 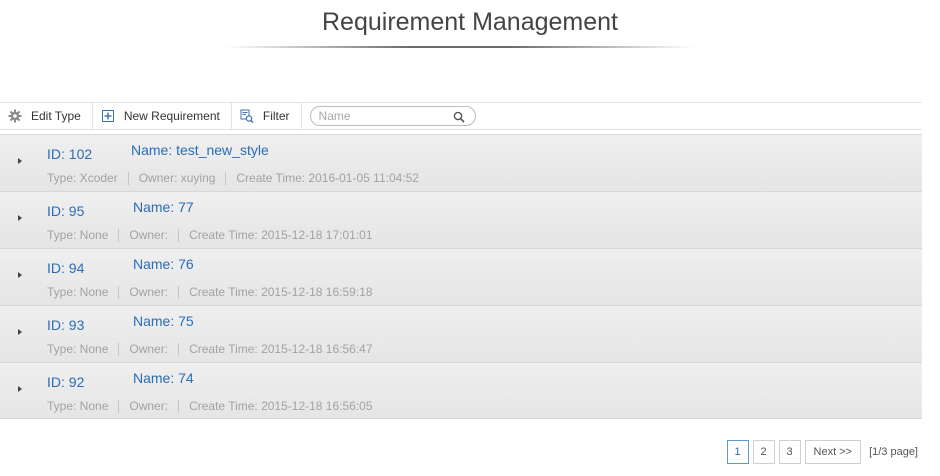 I want to click on new-requirement-button: New Requirement, so click(x=162, y=116).